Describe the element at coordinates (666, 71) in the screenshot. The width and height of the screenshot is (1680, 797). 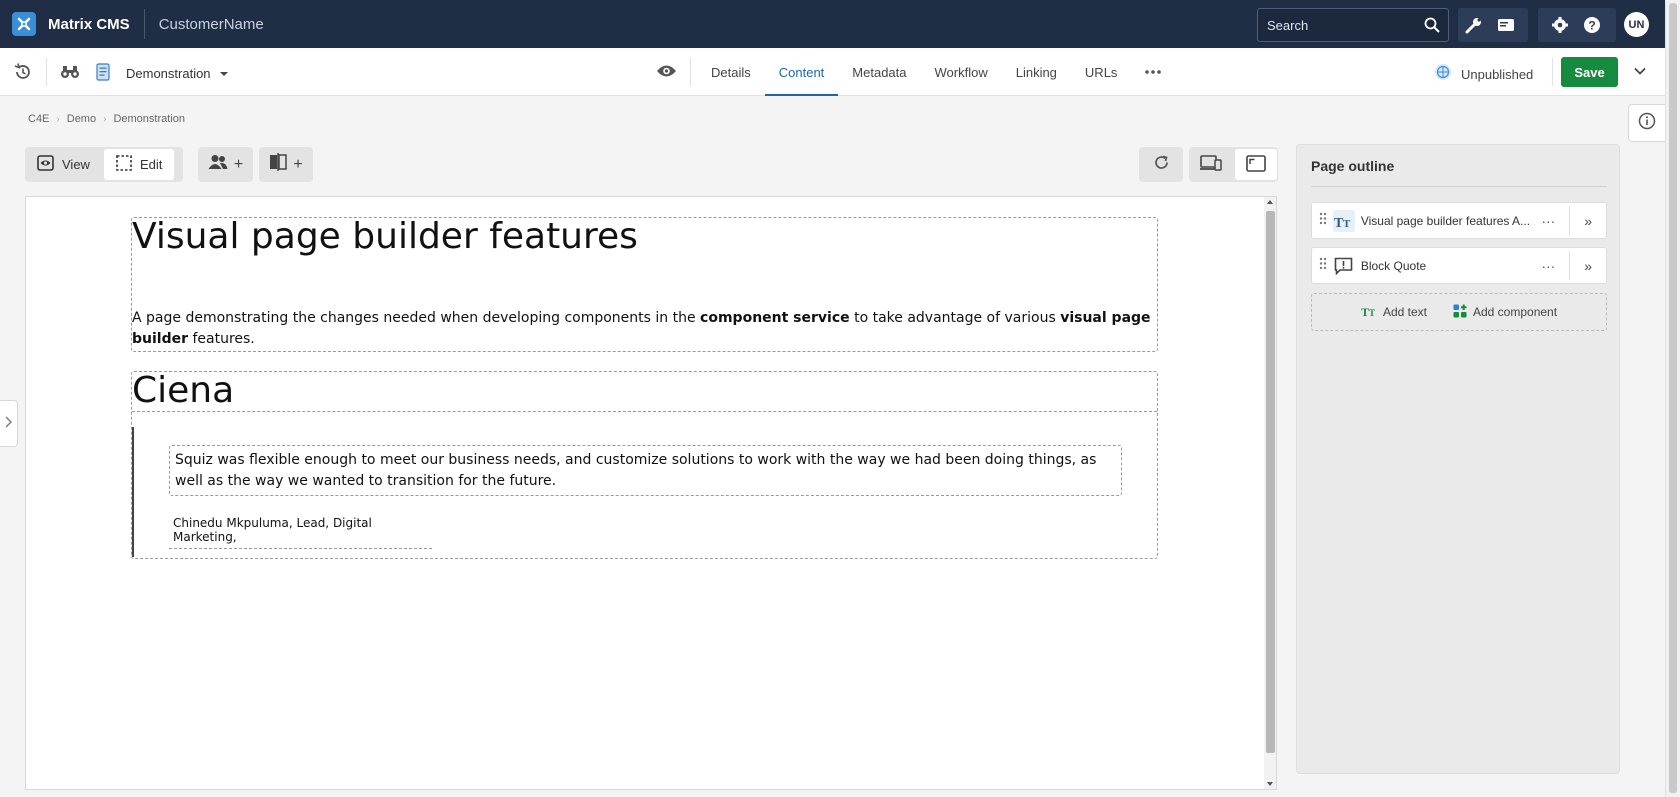
I see `preview-eye-icon` at that location.